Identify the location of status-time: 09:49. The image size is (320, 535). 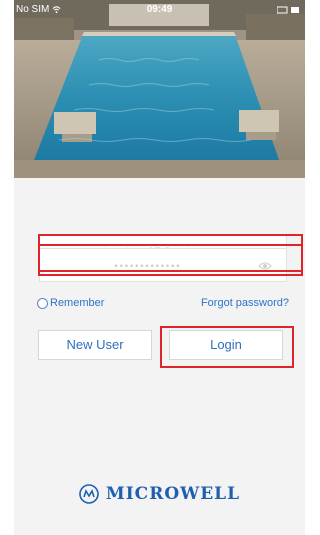
(159, 9).